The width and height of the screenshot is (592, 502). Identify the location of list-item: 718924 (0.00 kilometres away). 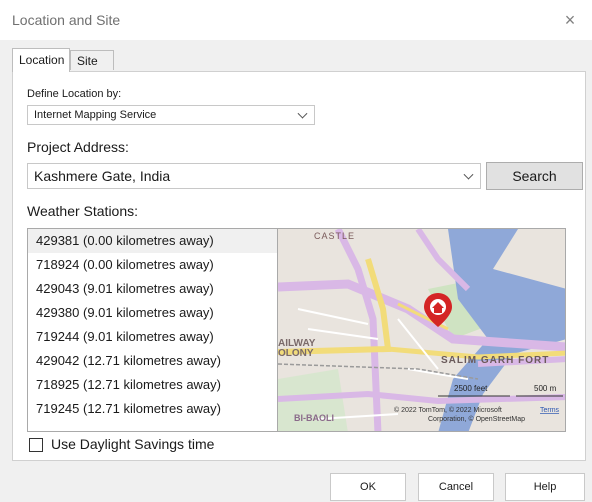
(154, 265).